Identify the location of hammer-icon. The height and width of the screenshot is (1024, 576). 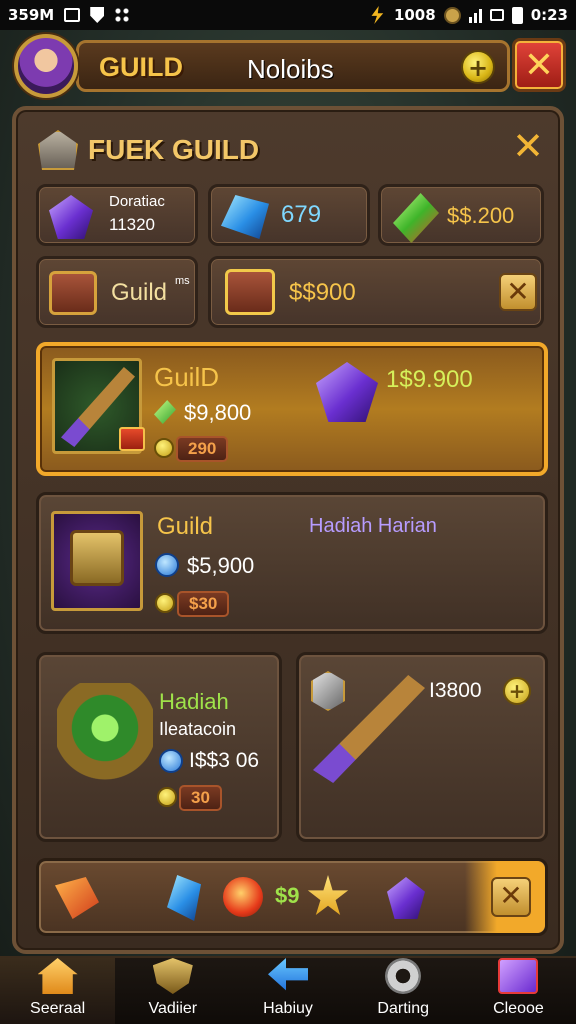
(97, 558).